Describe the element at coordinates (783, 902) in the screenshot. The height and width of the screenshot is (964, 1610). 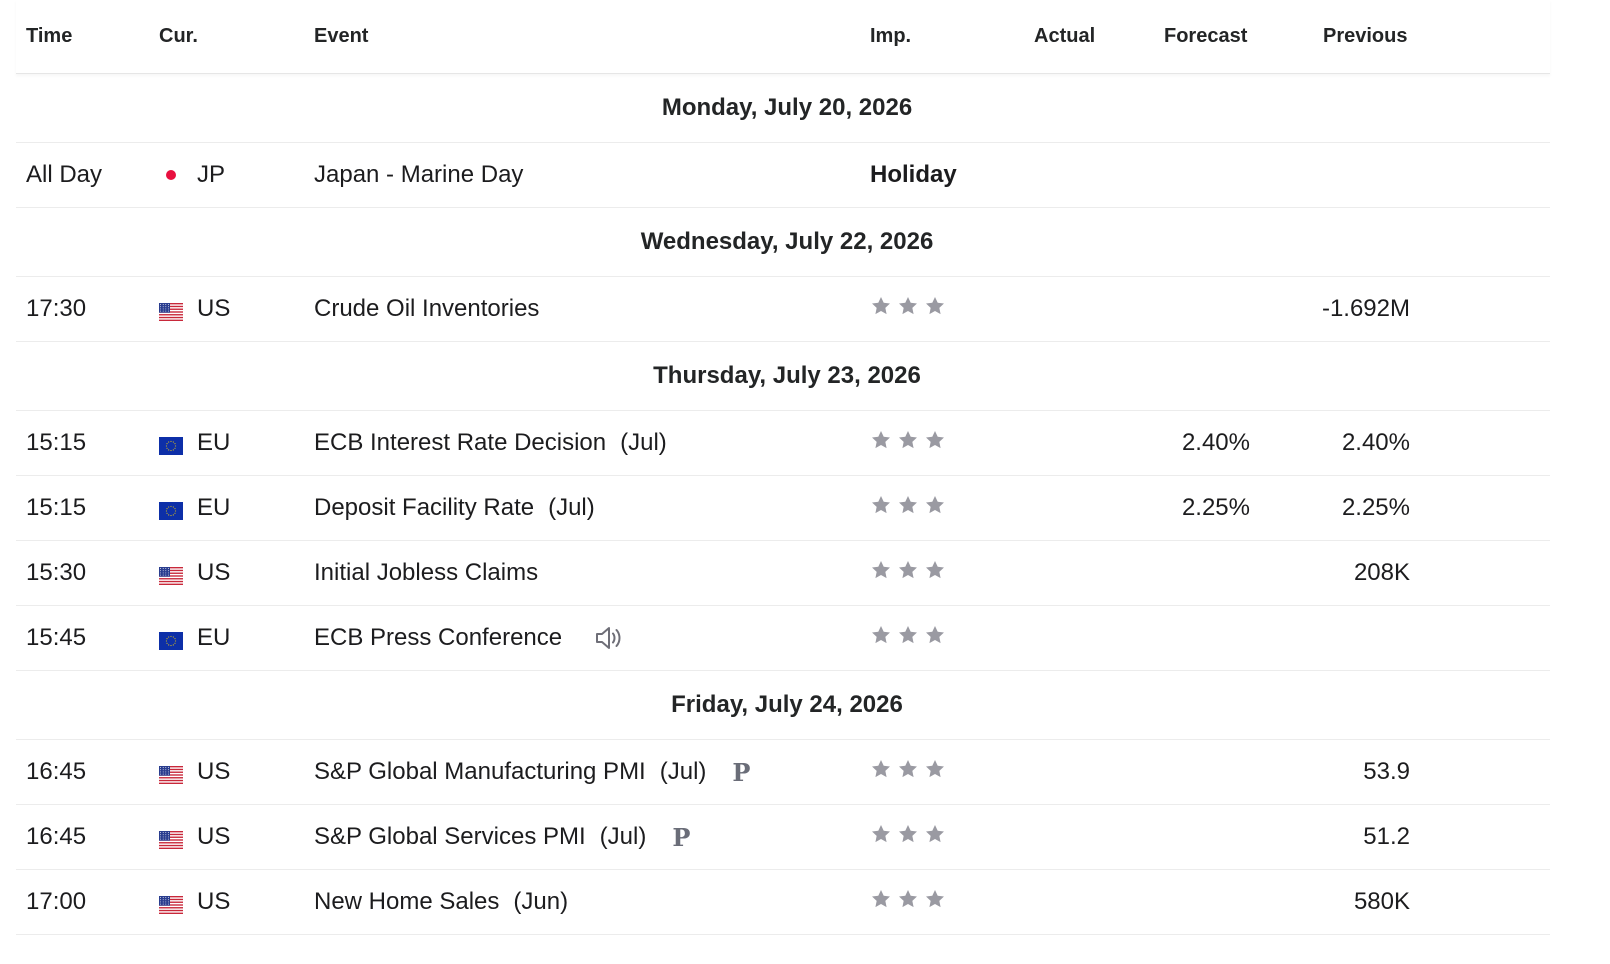
I see `event-row: 17:00 US New Home Sales (Jun) 580K` at that location.